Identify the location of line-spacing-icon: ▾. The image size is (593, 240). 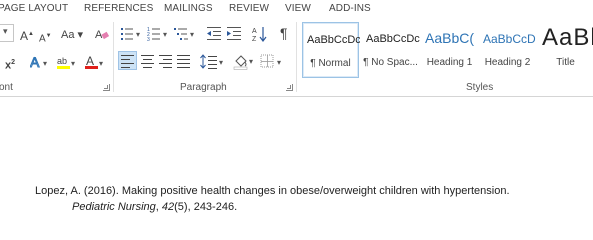
(211, 61).